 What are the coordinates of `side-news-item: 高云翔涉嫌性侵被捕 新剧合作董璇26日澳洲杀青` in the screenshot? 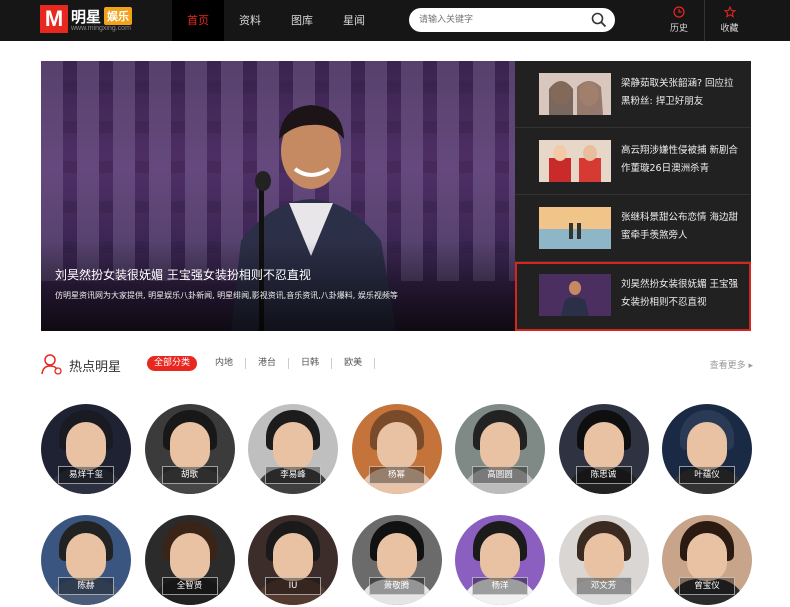 It's located at (633, 161).